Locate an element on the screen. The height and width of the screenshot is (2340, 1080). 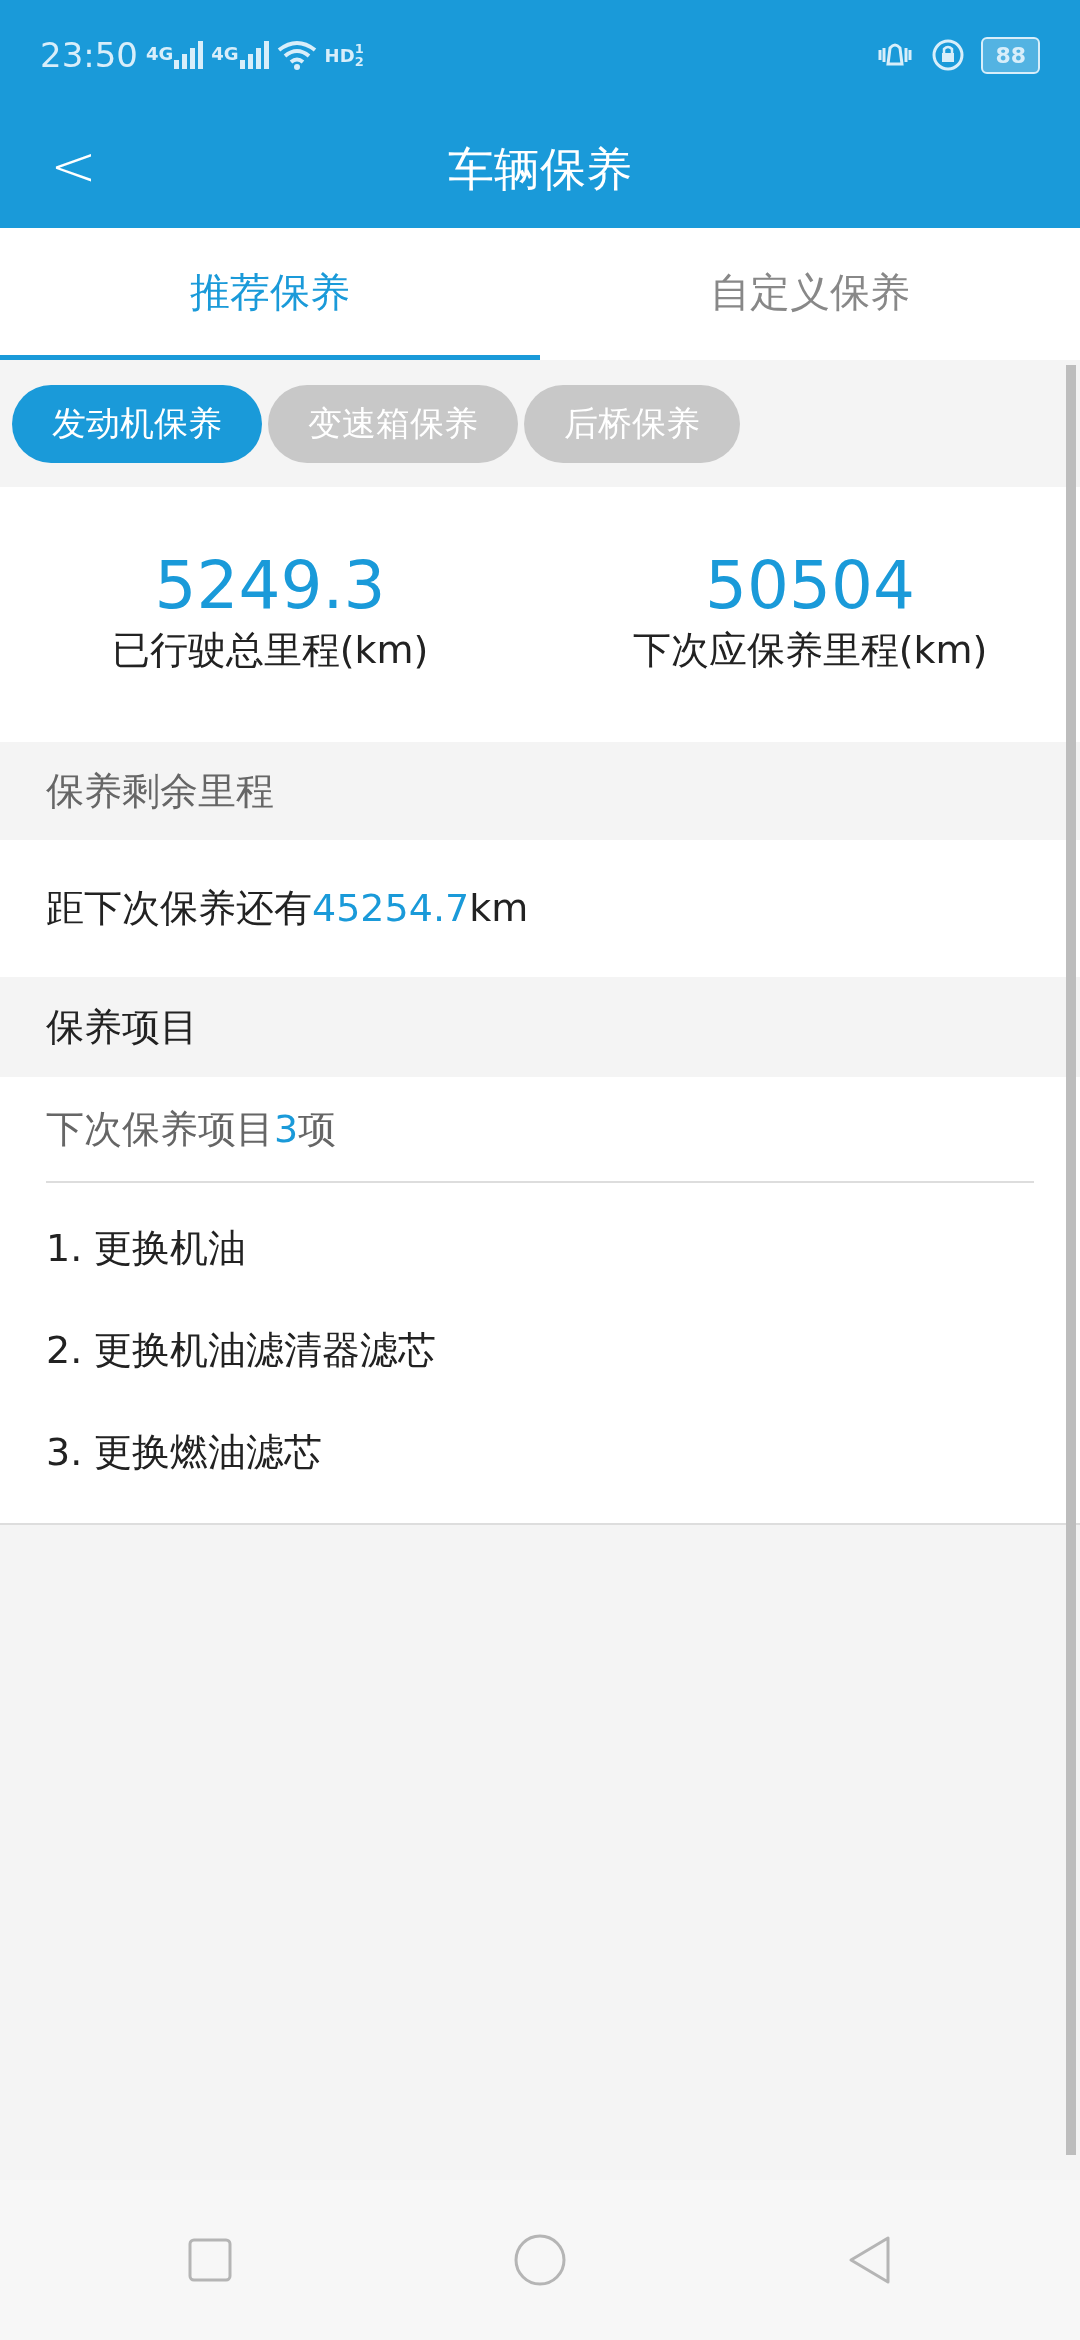
maintenance-item: 3. 更换燃油滤芯 is located at coordinates (184, 1452).